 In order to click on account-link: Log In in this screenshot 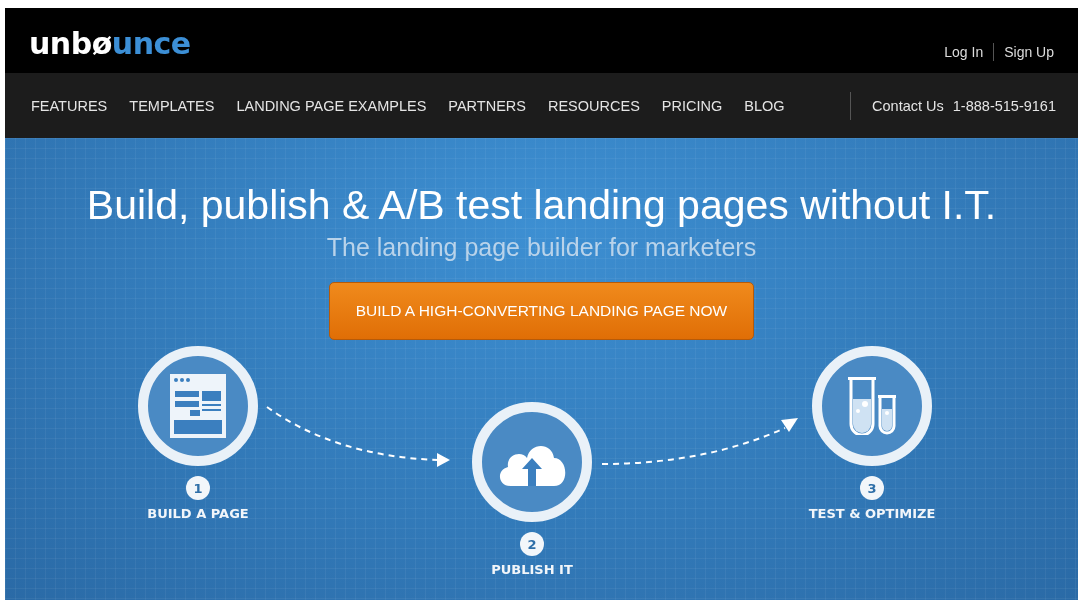, I will do `click(964, 52)`.